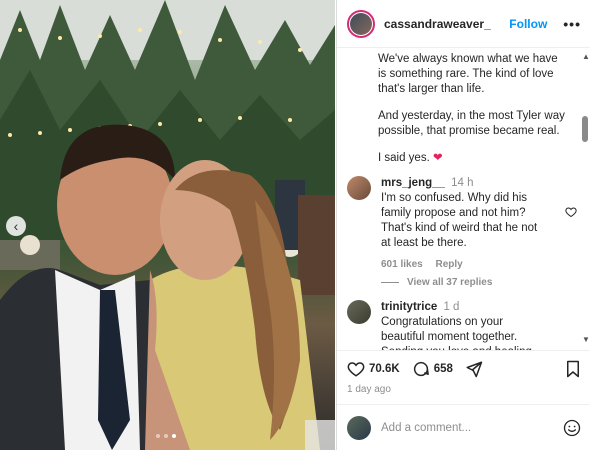  Describe the element at coordinates (390, 282) in the screenshot. I see `divider-line` at that location.